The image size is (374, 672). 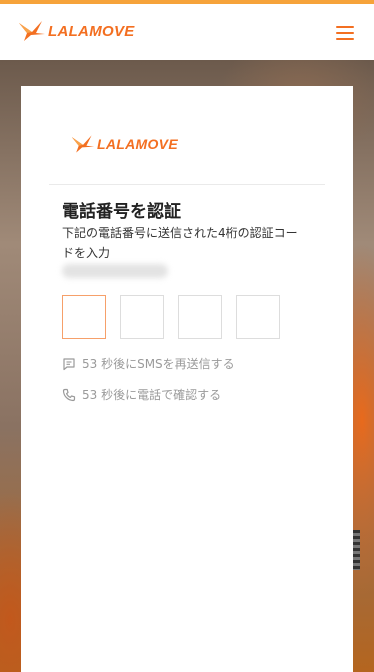 I want to click on call-verify-label: 53 秒後に電話で確認する, so click(x=152, y=395).